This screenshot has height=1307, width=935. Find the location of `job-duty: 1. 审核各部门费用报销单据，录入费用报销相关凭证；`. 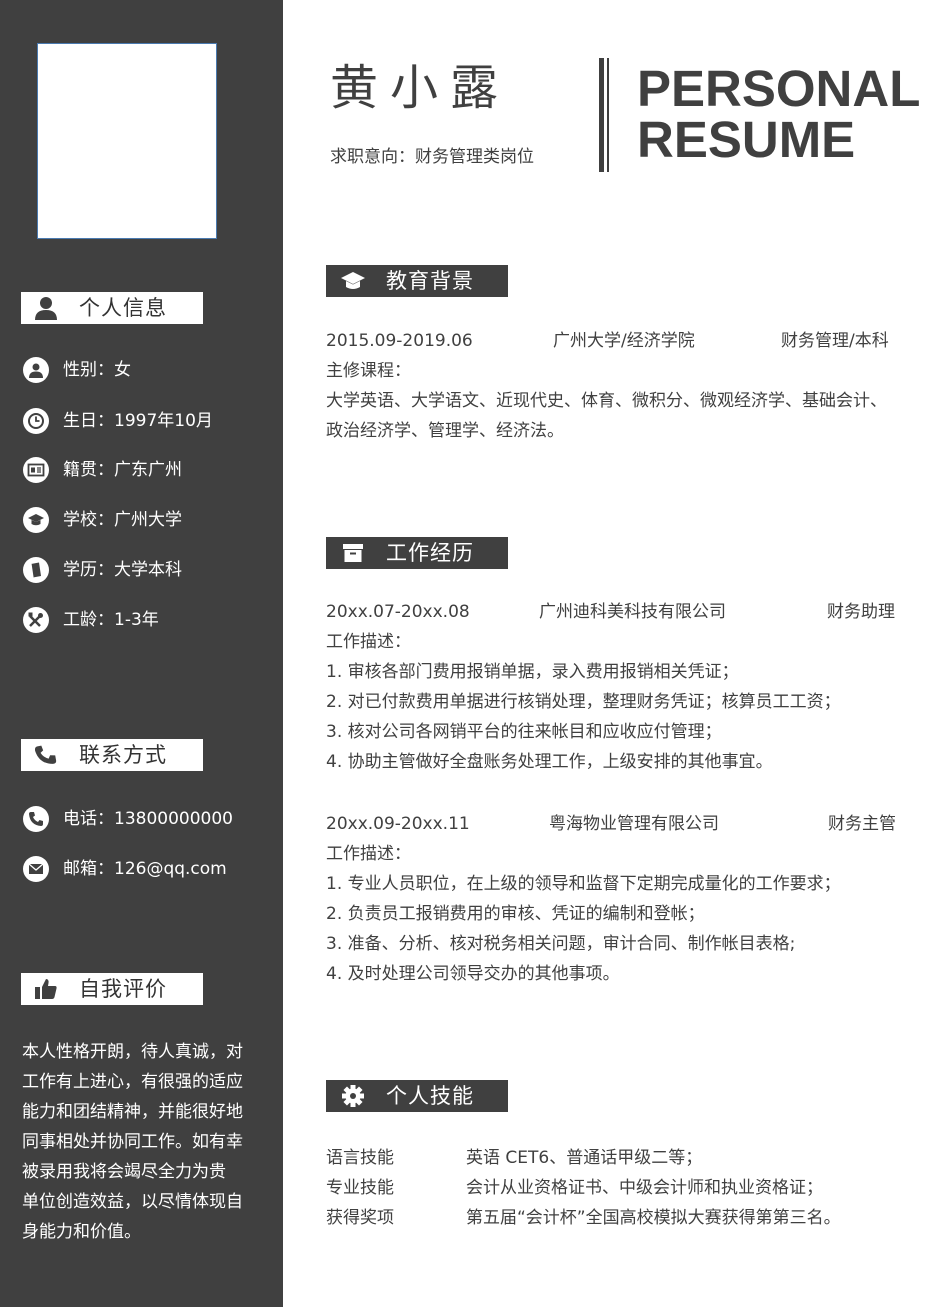

job-duty: 1. 审核各部门费用报销单据，录入费用报销相关凭证； is located at coordinates (532, 672).